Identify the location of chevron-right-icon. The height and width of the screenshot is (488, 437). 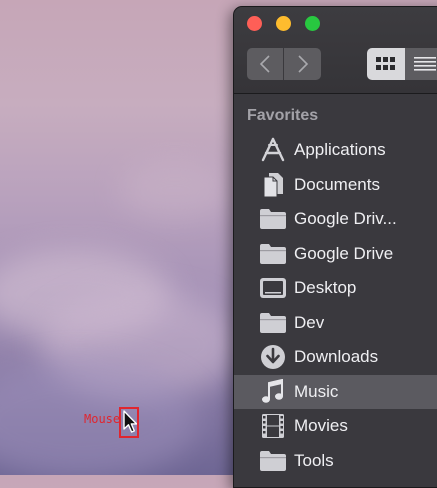
(302, 64).